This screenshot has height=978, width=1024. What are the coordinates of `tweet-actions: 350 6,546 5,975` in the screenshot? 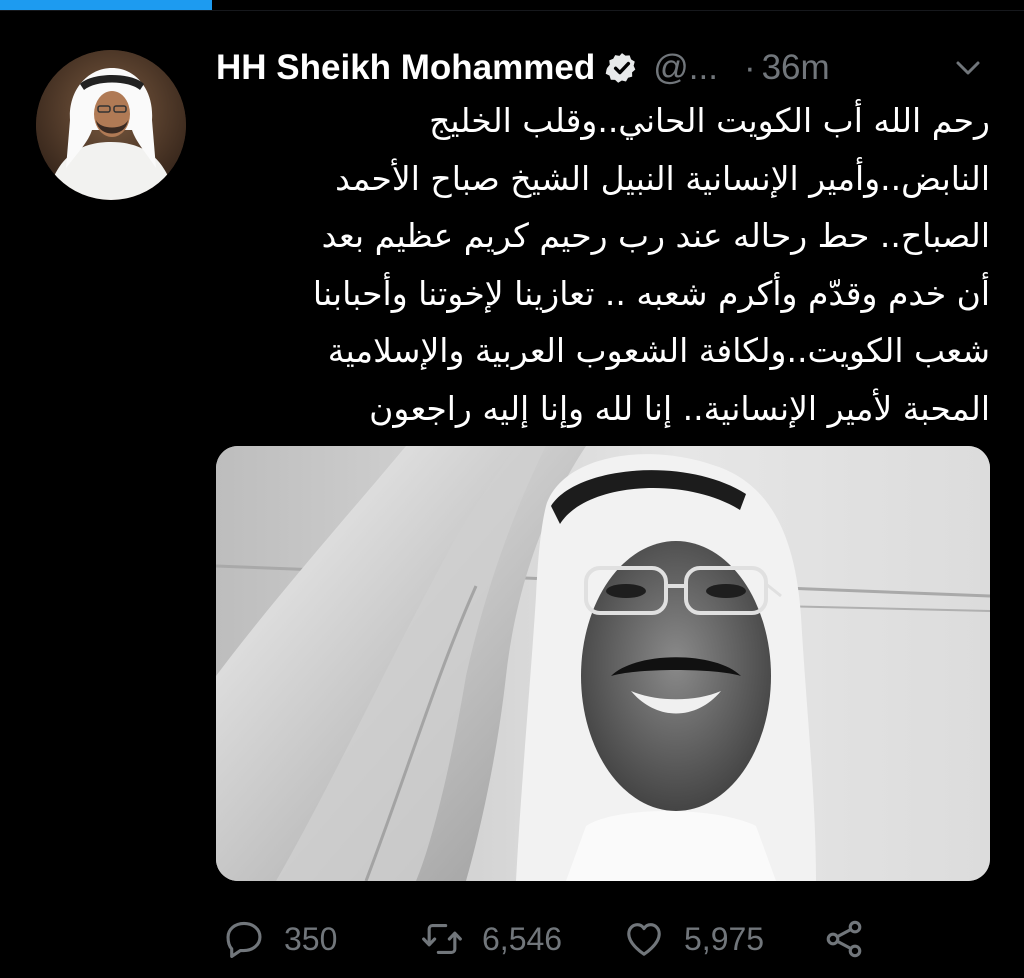 It's located at (603, 939).